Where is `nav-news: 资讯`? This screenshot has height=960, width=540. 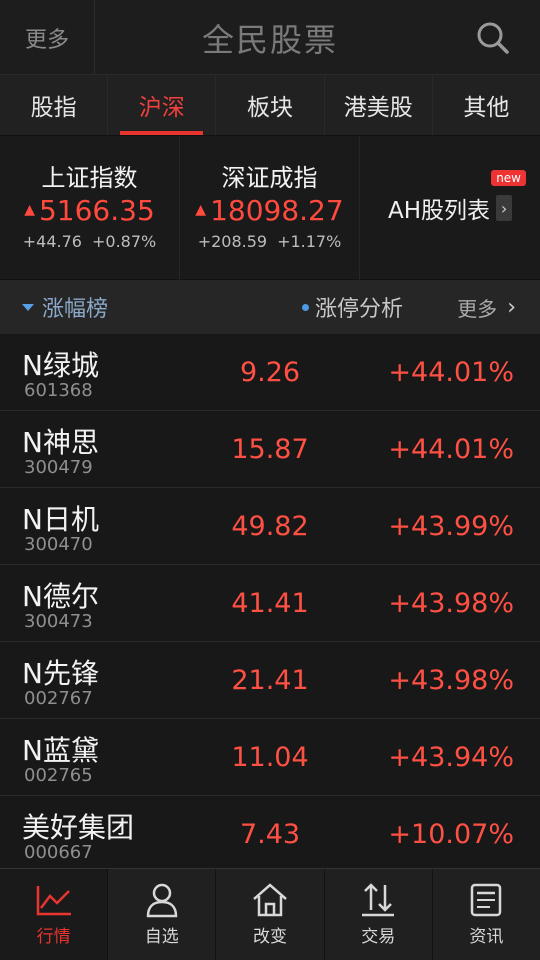
nav-news: 资讯 is located at coordinates (486, 914).